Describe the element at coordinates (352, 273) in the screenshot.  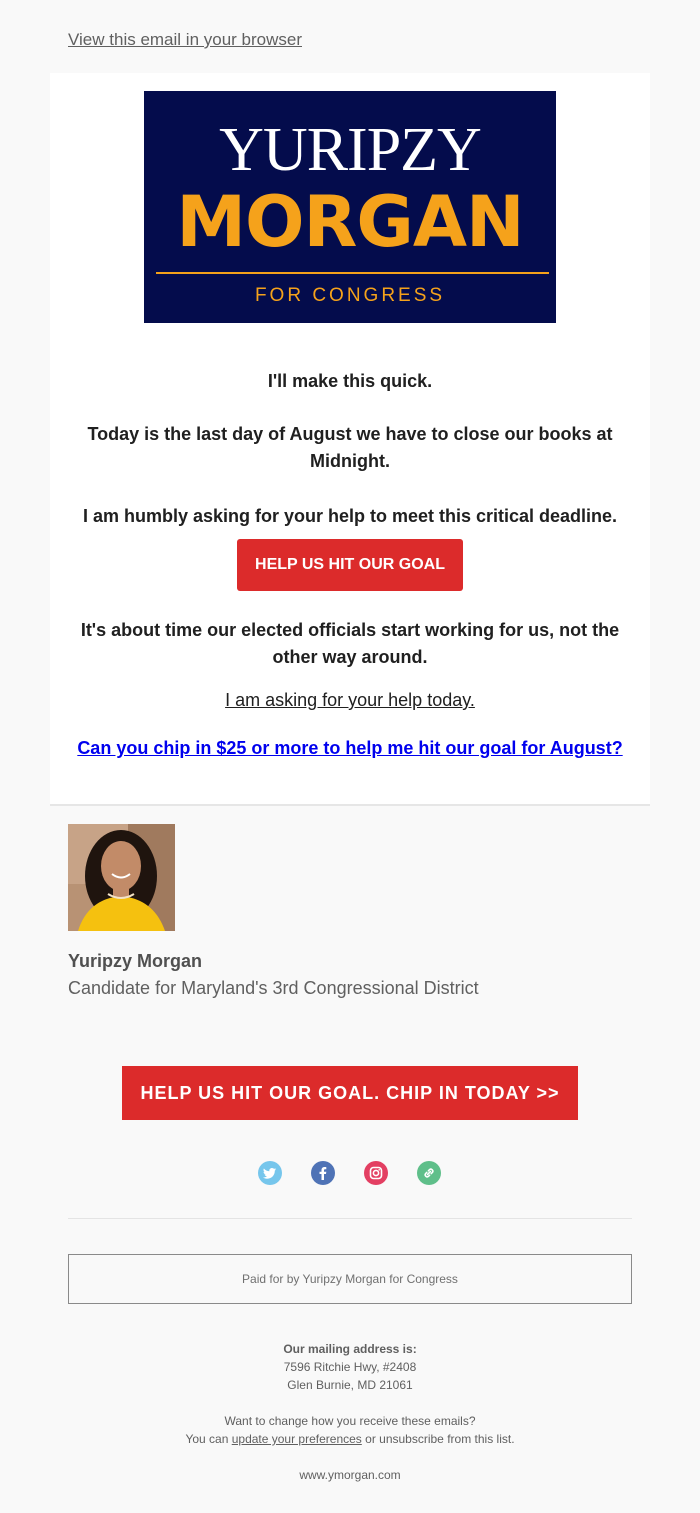
I see `logo-rule` at that location.